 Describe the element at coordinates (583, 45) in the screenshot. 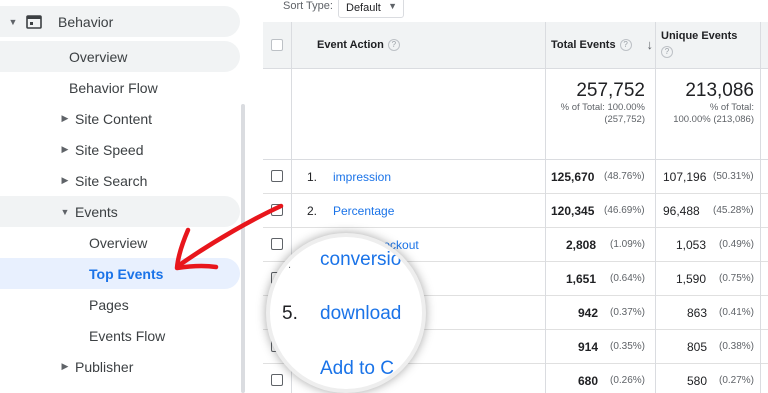

I see `total-events-header-label: Total Events` at that location.